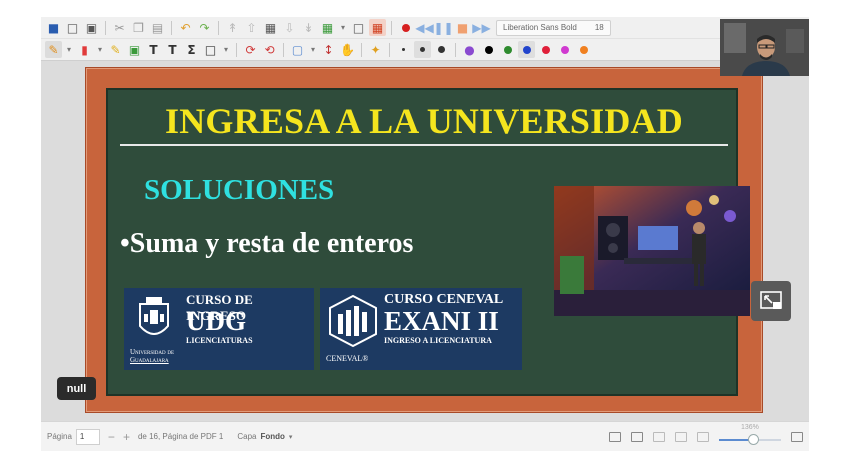 Image resolution: width=851 pixels, height=464 pixels. What do you see at coordinates (540, 27) in the screenshot?
I see `font-name: Liberation Sans Bold` at bounding box center [540, 27].